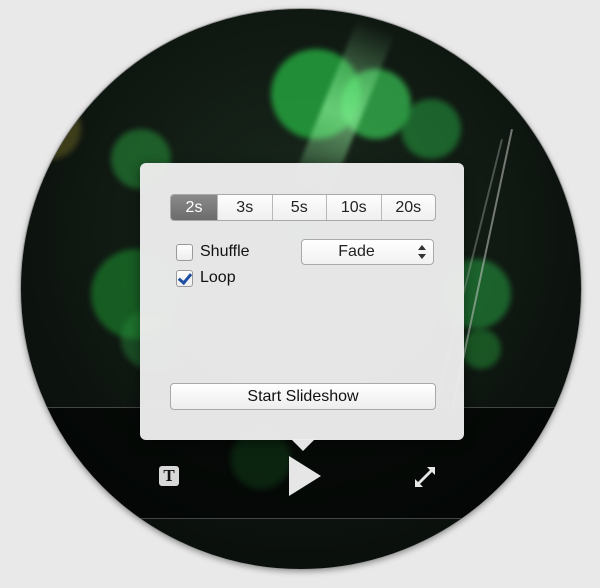  Describe the element at coordinates (356, 251) in the screenshot. I see `transition-select-value: Fade` at that location.